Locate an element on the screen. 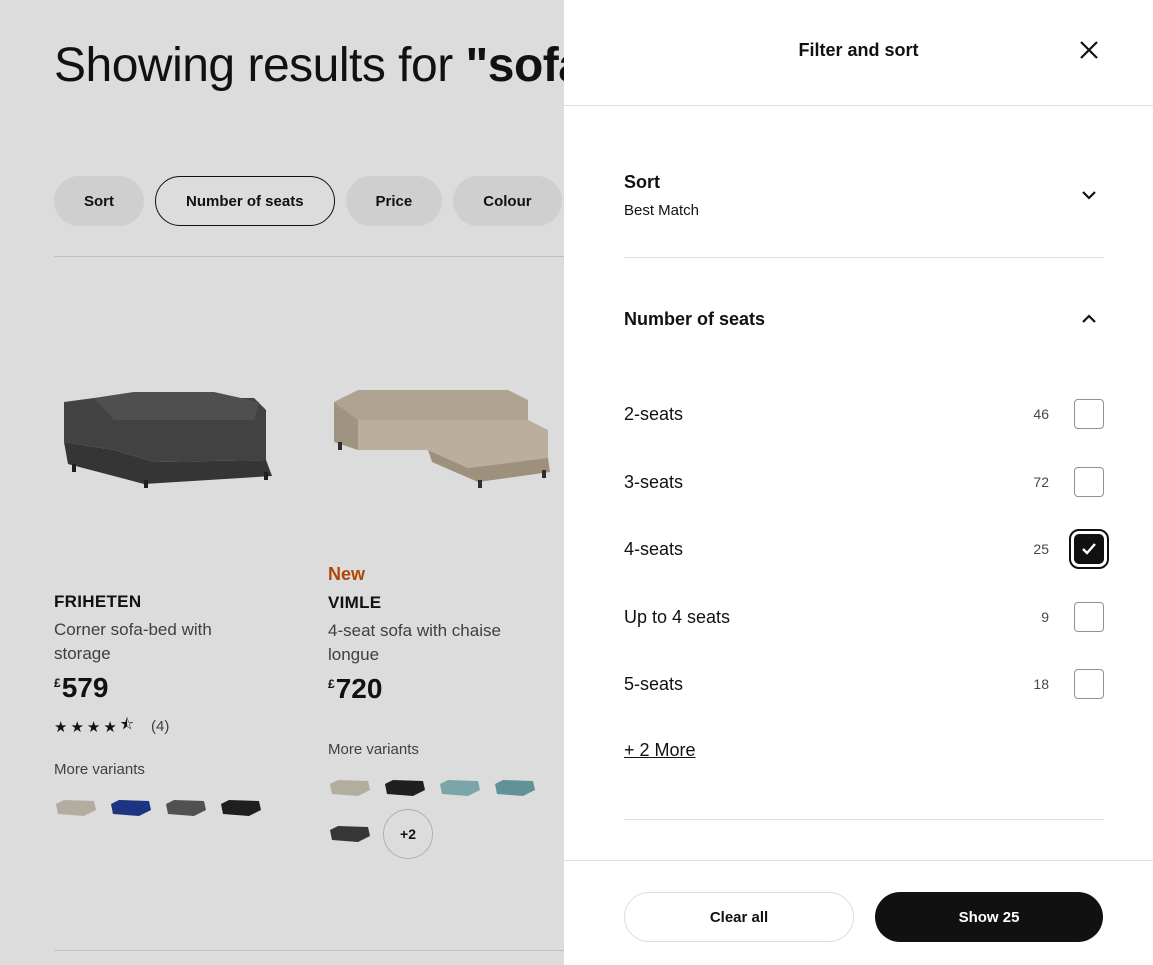 The image size is (1153, 965). checkmark-icon is located at coordinates (1089, 549).